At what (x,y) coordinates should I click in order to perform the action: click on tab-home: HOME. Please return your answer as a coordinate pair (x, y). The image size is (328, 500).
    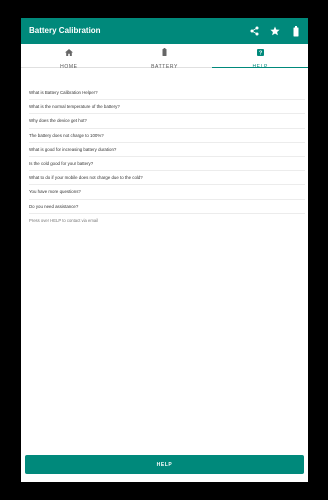
    Looking at the image, I should click on (69, 56).